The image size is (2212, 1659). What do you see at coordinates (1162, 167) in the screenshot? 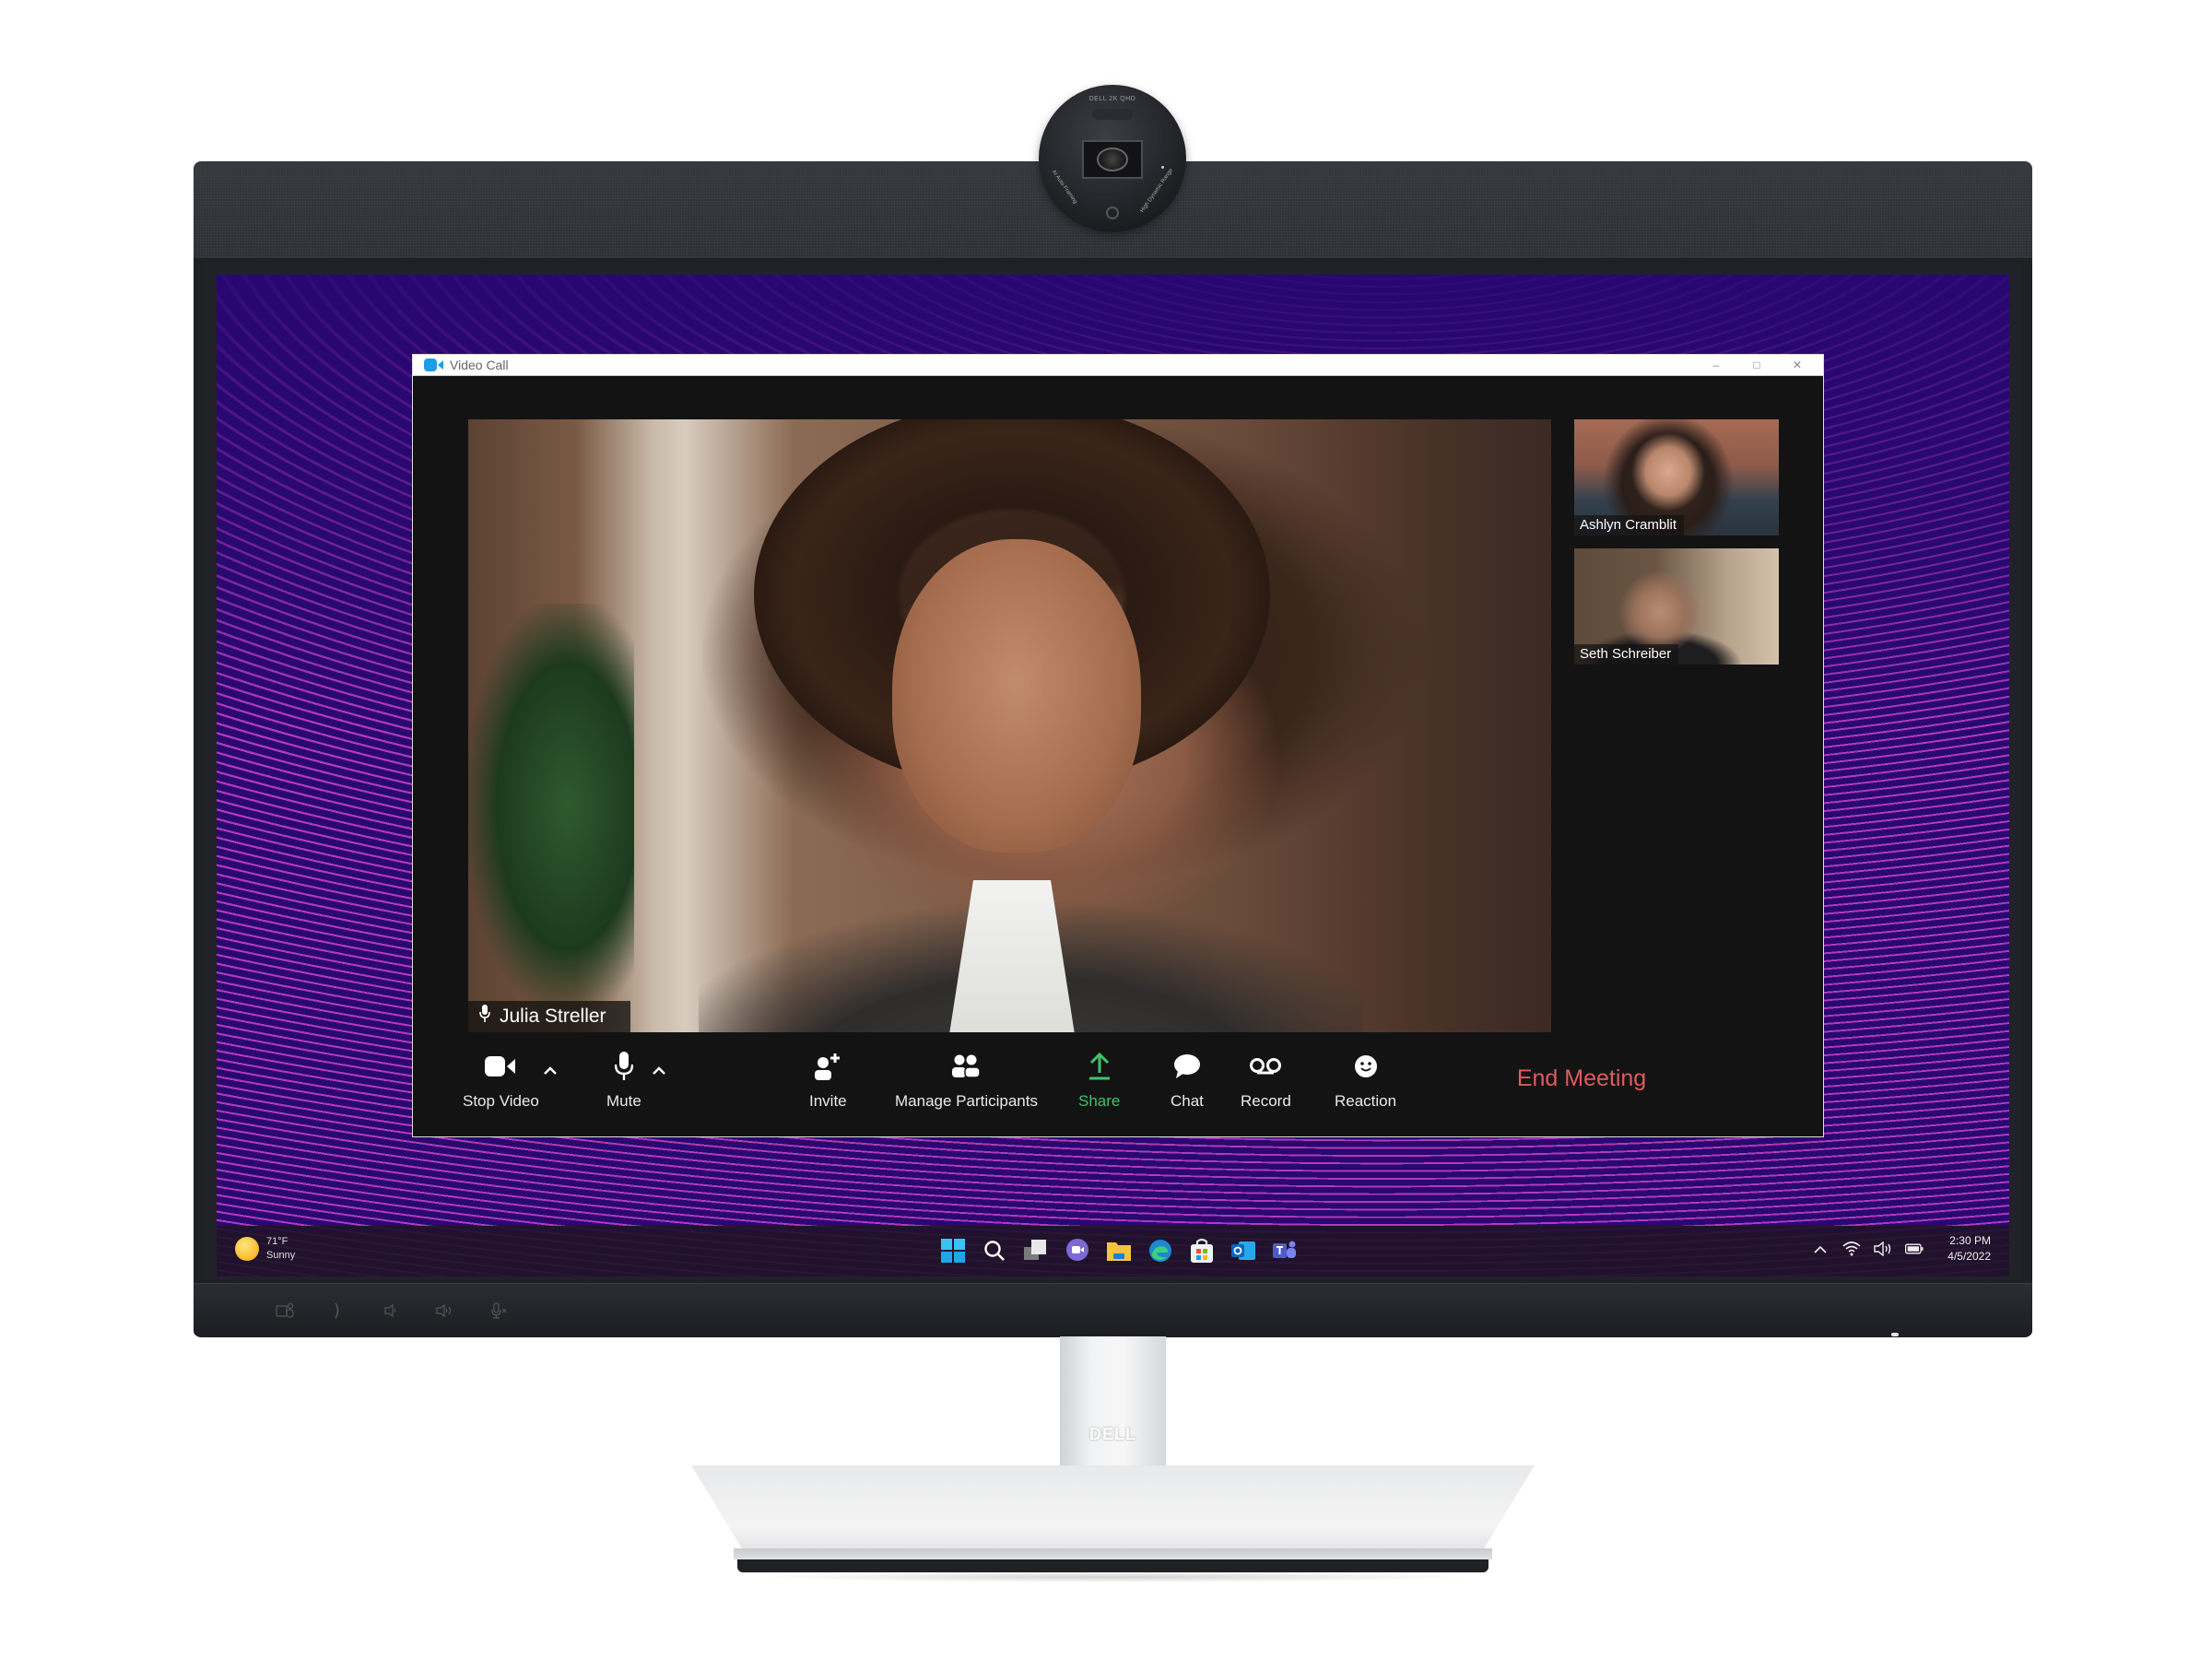
I see `webcam-indicator` at bounding box center [1162, 167].